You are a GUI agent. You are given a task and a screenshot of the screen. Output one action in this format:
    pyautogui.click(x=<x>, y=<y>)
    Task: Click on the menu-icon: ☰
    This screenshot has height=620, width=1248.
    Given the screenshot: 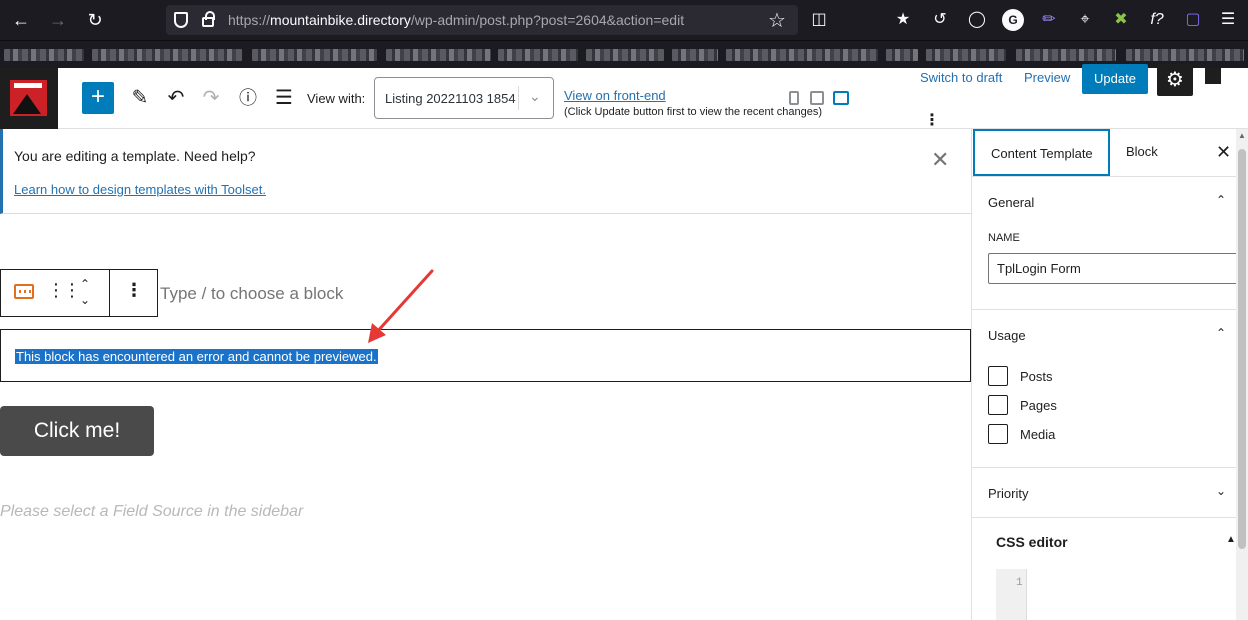 What is the action you would take?
    pyautogui.click(x=1228, y=20)
    